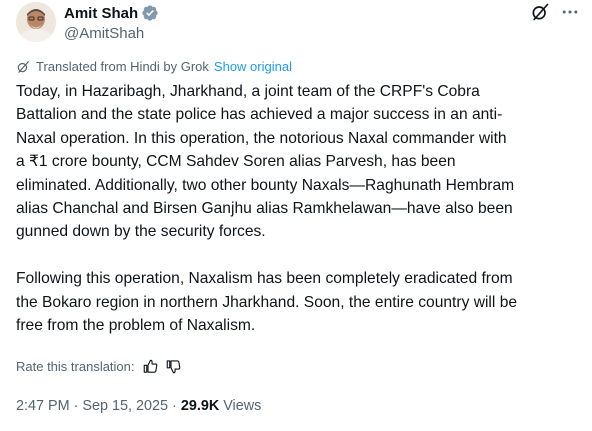 This screenshot has width=592, height=431. I want to click on header-actions, so click(555, 12).